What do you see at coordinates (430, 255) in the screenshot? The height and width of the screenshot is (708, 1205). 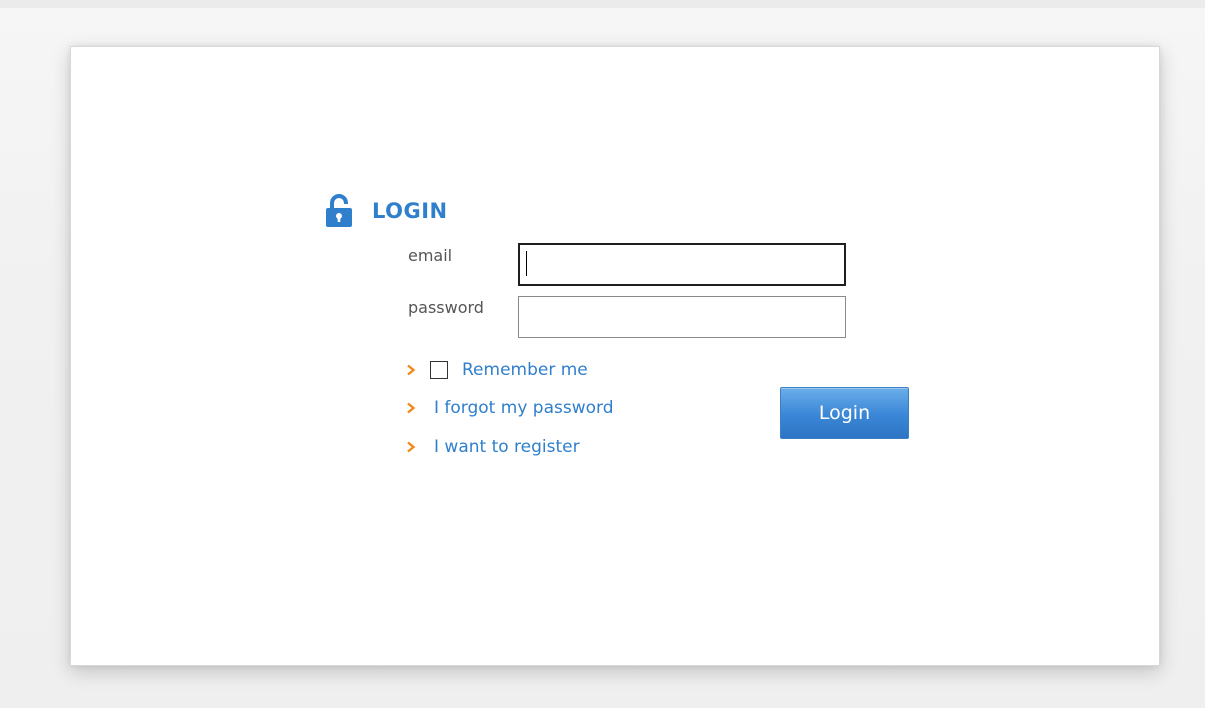 I see `email-label: email` at bounding box center [430, 255].